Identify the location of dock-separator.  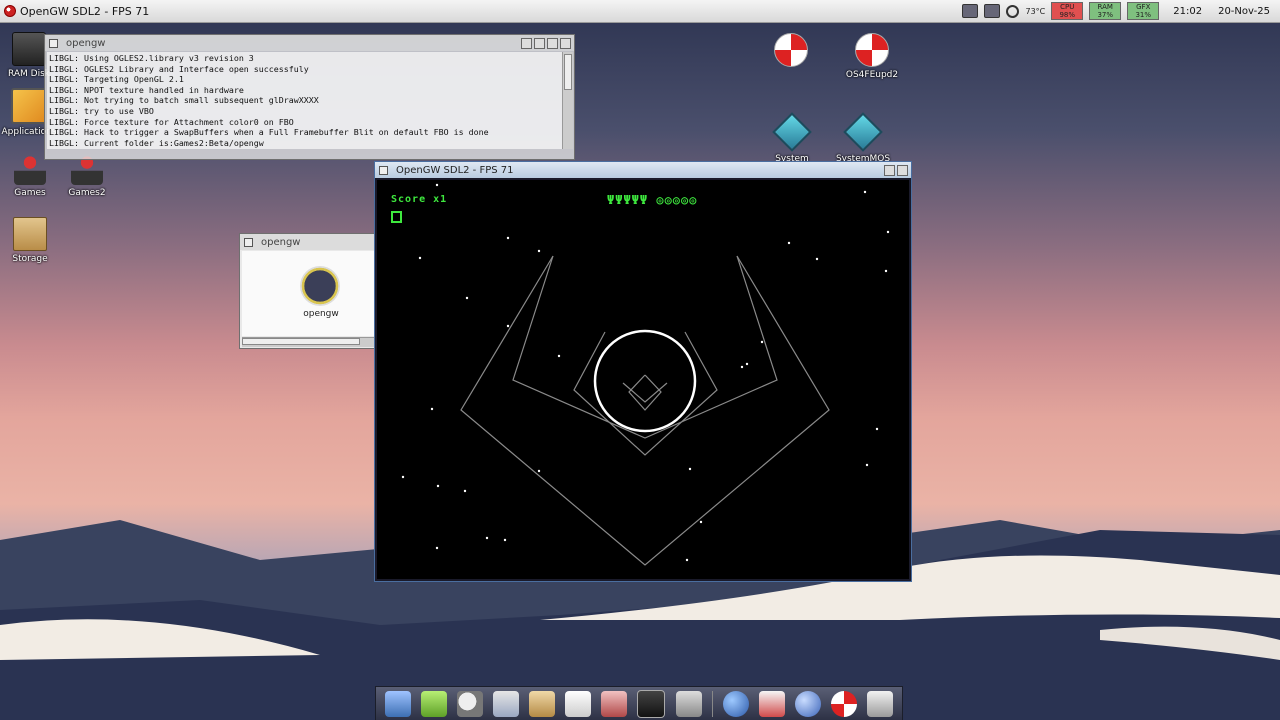
(712, 703).